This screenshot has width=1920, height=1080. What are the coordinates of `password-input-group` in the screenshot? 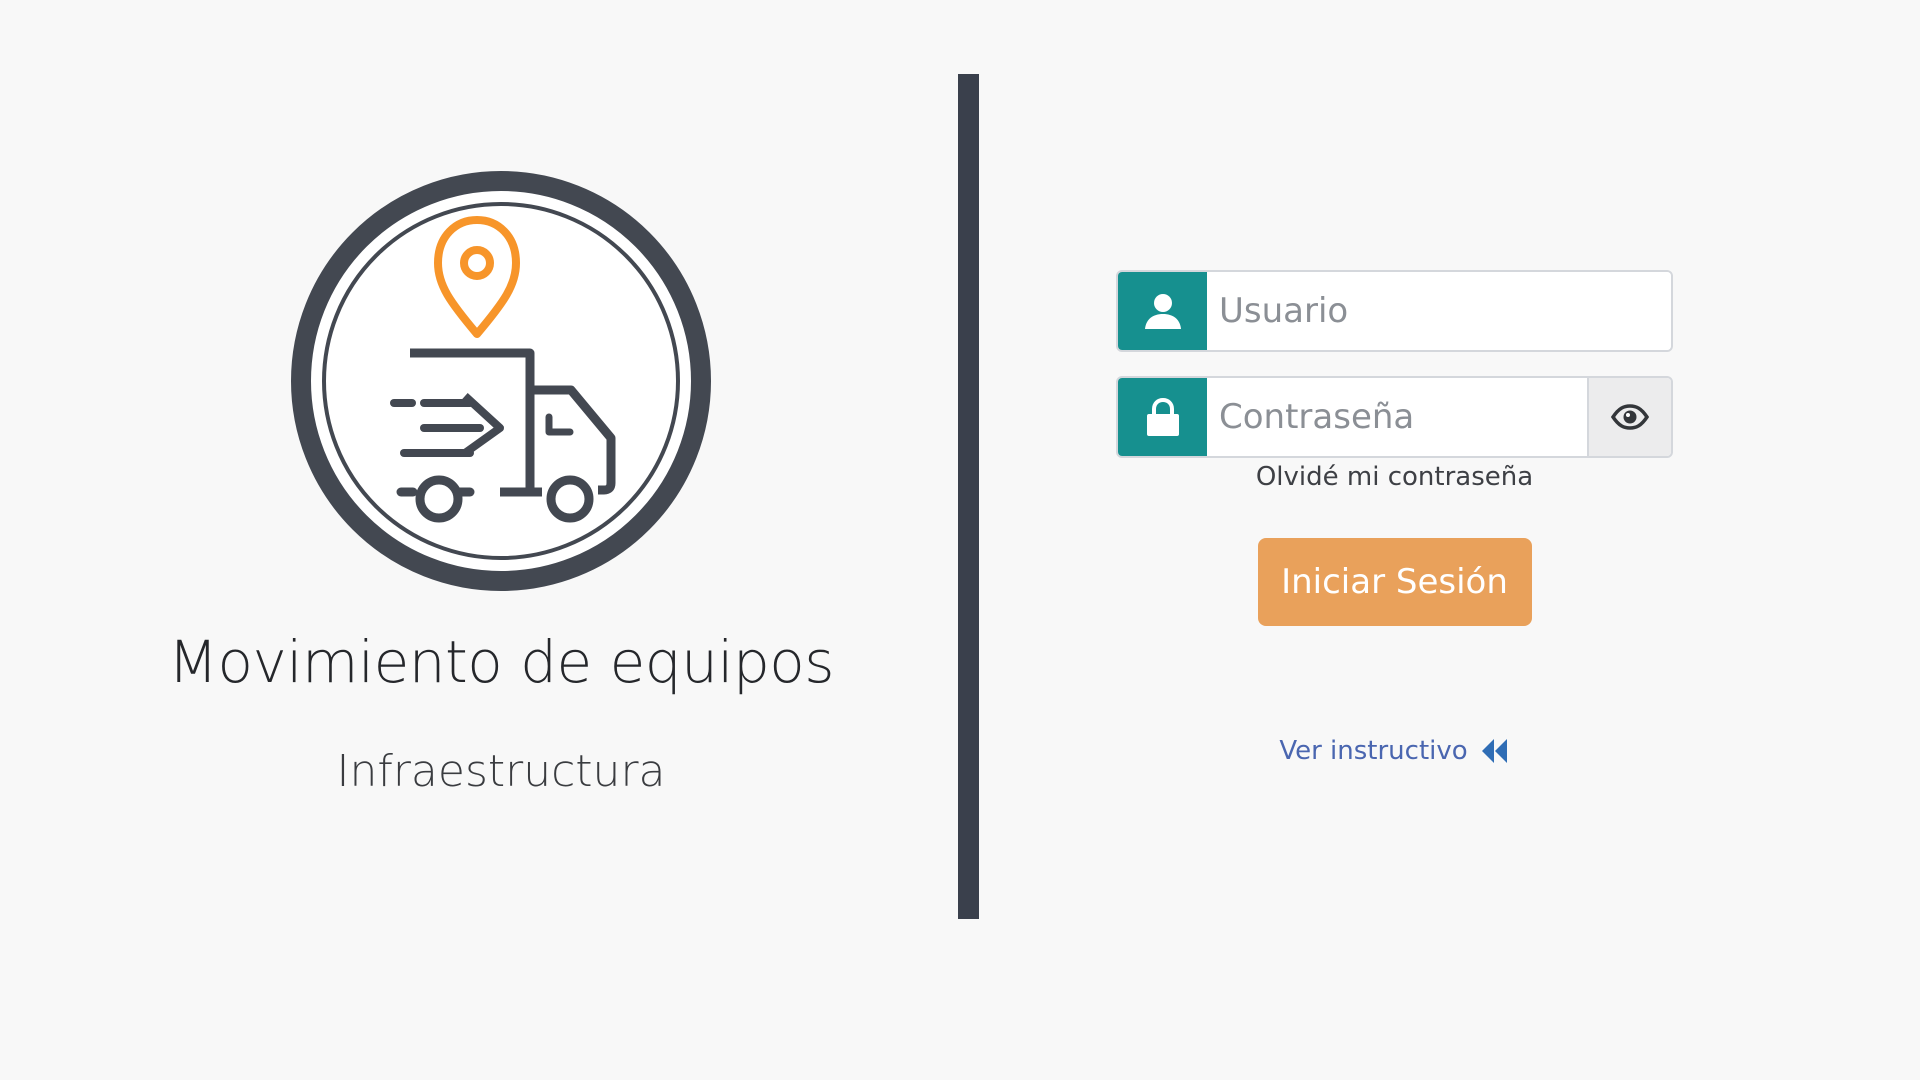 It's located at (1394, 417).